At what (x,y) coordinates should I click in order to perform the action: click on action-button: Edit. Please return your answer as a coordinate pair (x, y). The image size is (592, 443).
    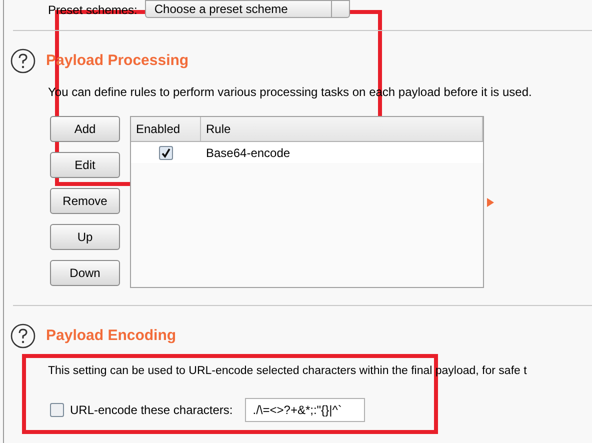
    Looking at the image, I should click on (85, 165).